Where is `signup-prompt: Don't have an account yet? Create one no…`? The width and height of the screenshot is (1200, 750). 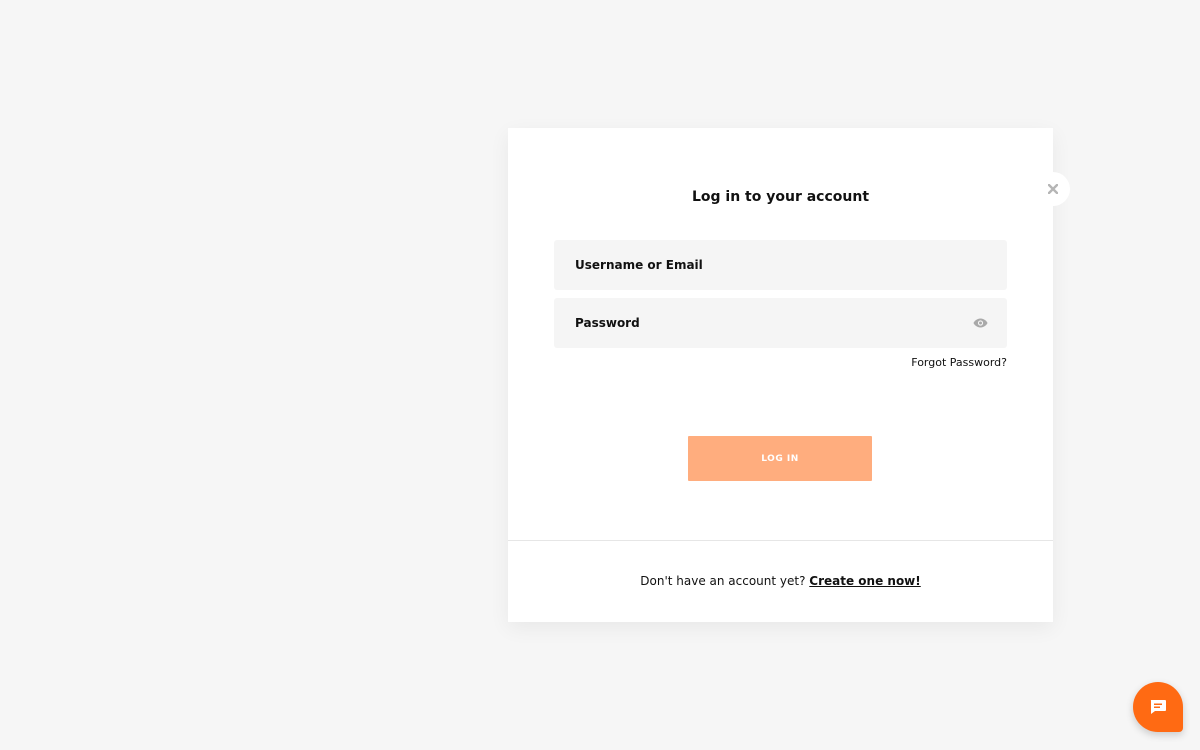 signup-prompt: Don't have an account yet? Create one no… is located at coordinates (780, 581).